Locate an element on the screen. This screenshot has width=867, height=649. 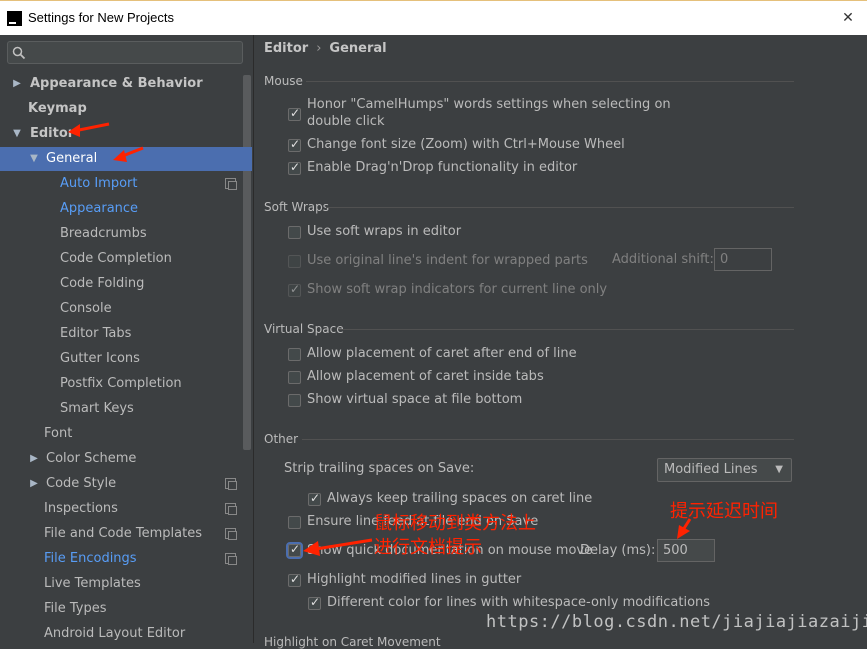
annotation-hover-line1: 鼠标移动到类方法上 is located at coordinates (455, 523).